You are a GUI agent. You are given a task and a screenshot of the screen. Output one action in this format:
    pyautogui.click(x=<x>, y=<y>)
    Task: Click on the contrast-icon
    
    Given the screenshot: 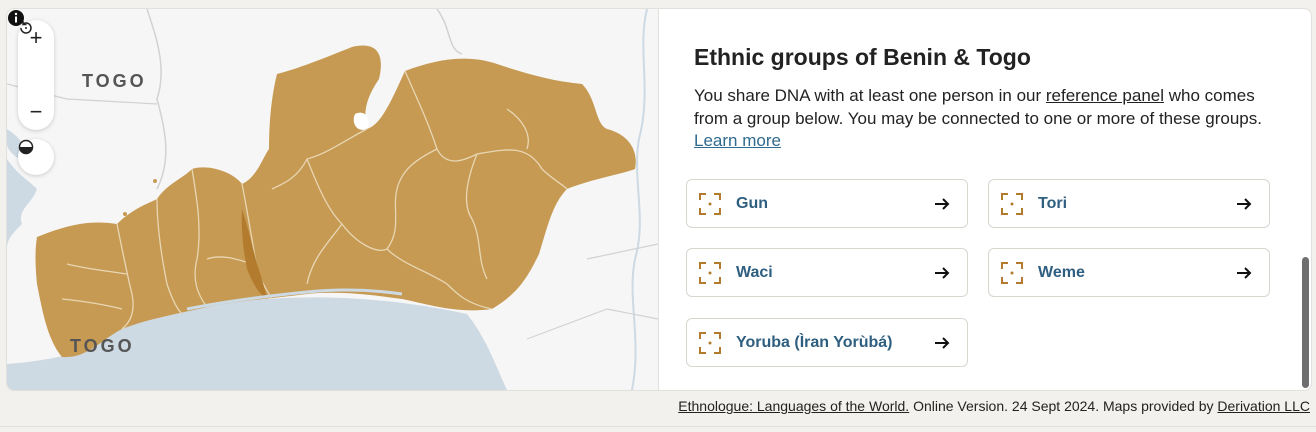 What is the action you would take?
    pyautogui.click(x=26, y=147)
    